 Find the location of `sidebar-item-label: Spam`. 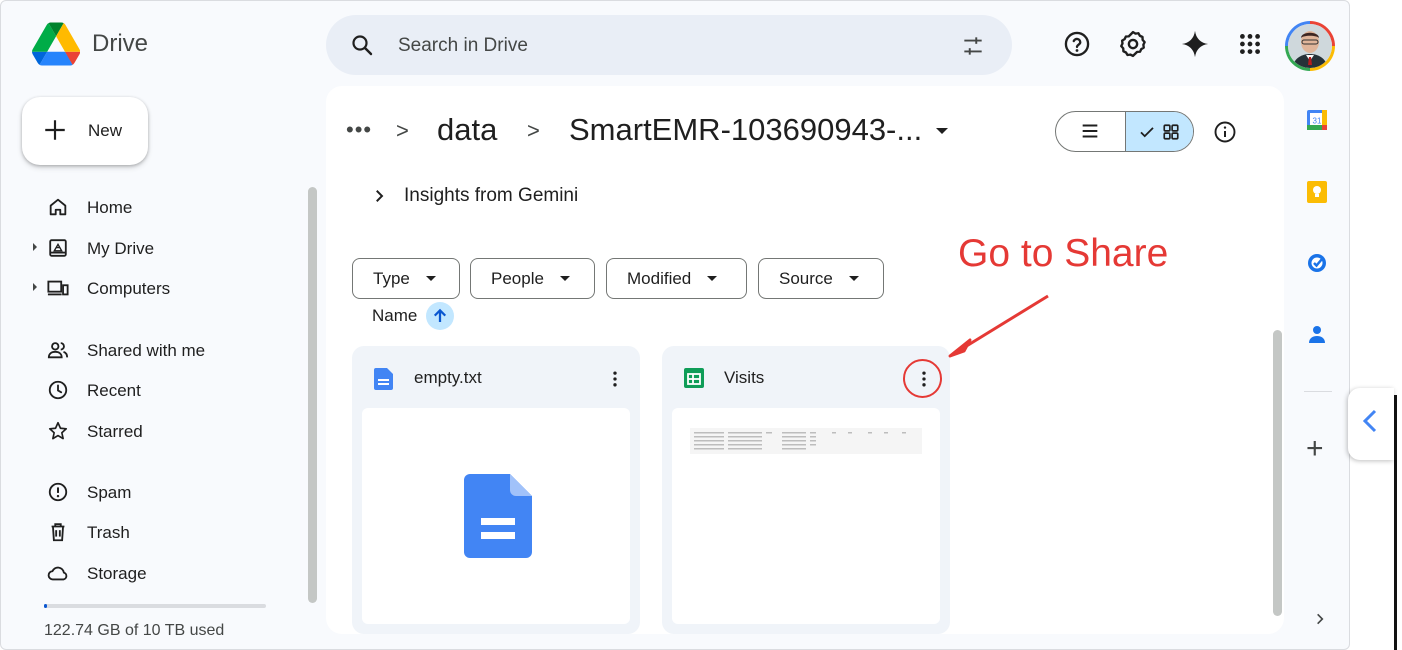

sidebar-item-label: Spam is located at coordinates (109, 492).